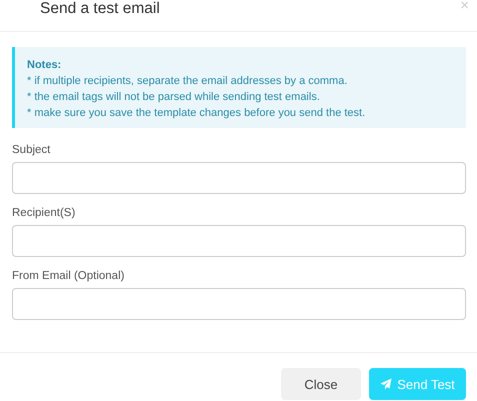 The width and height of the screenshot is (477, 401). Describe the element at coordinates (32, 150) in the screenshot. I see `field-label: Subject` at that location.